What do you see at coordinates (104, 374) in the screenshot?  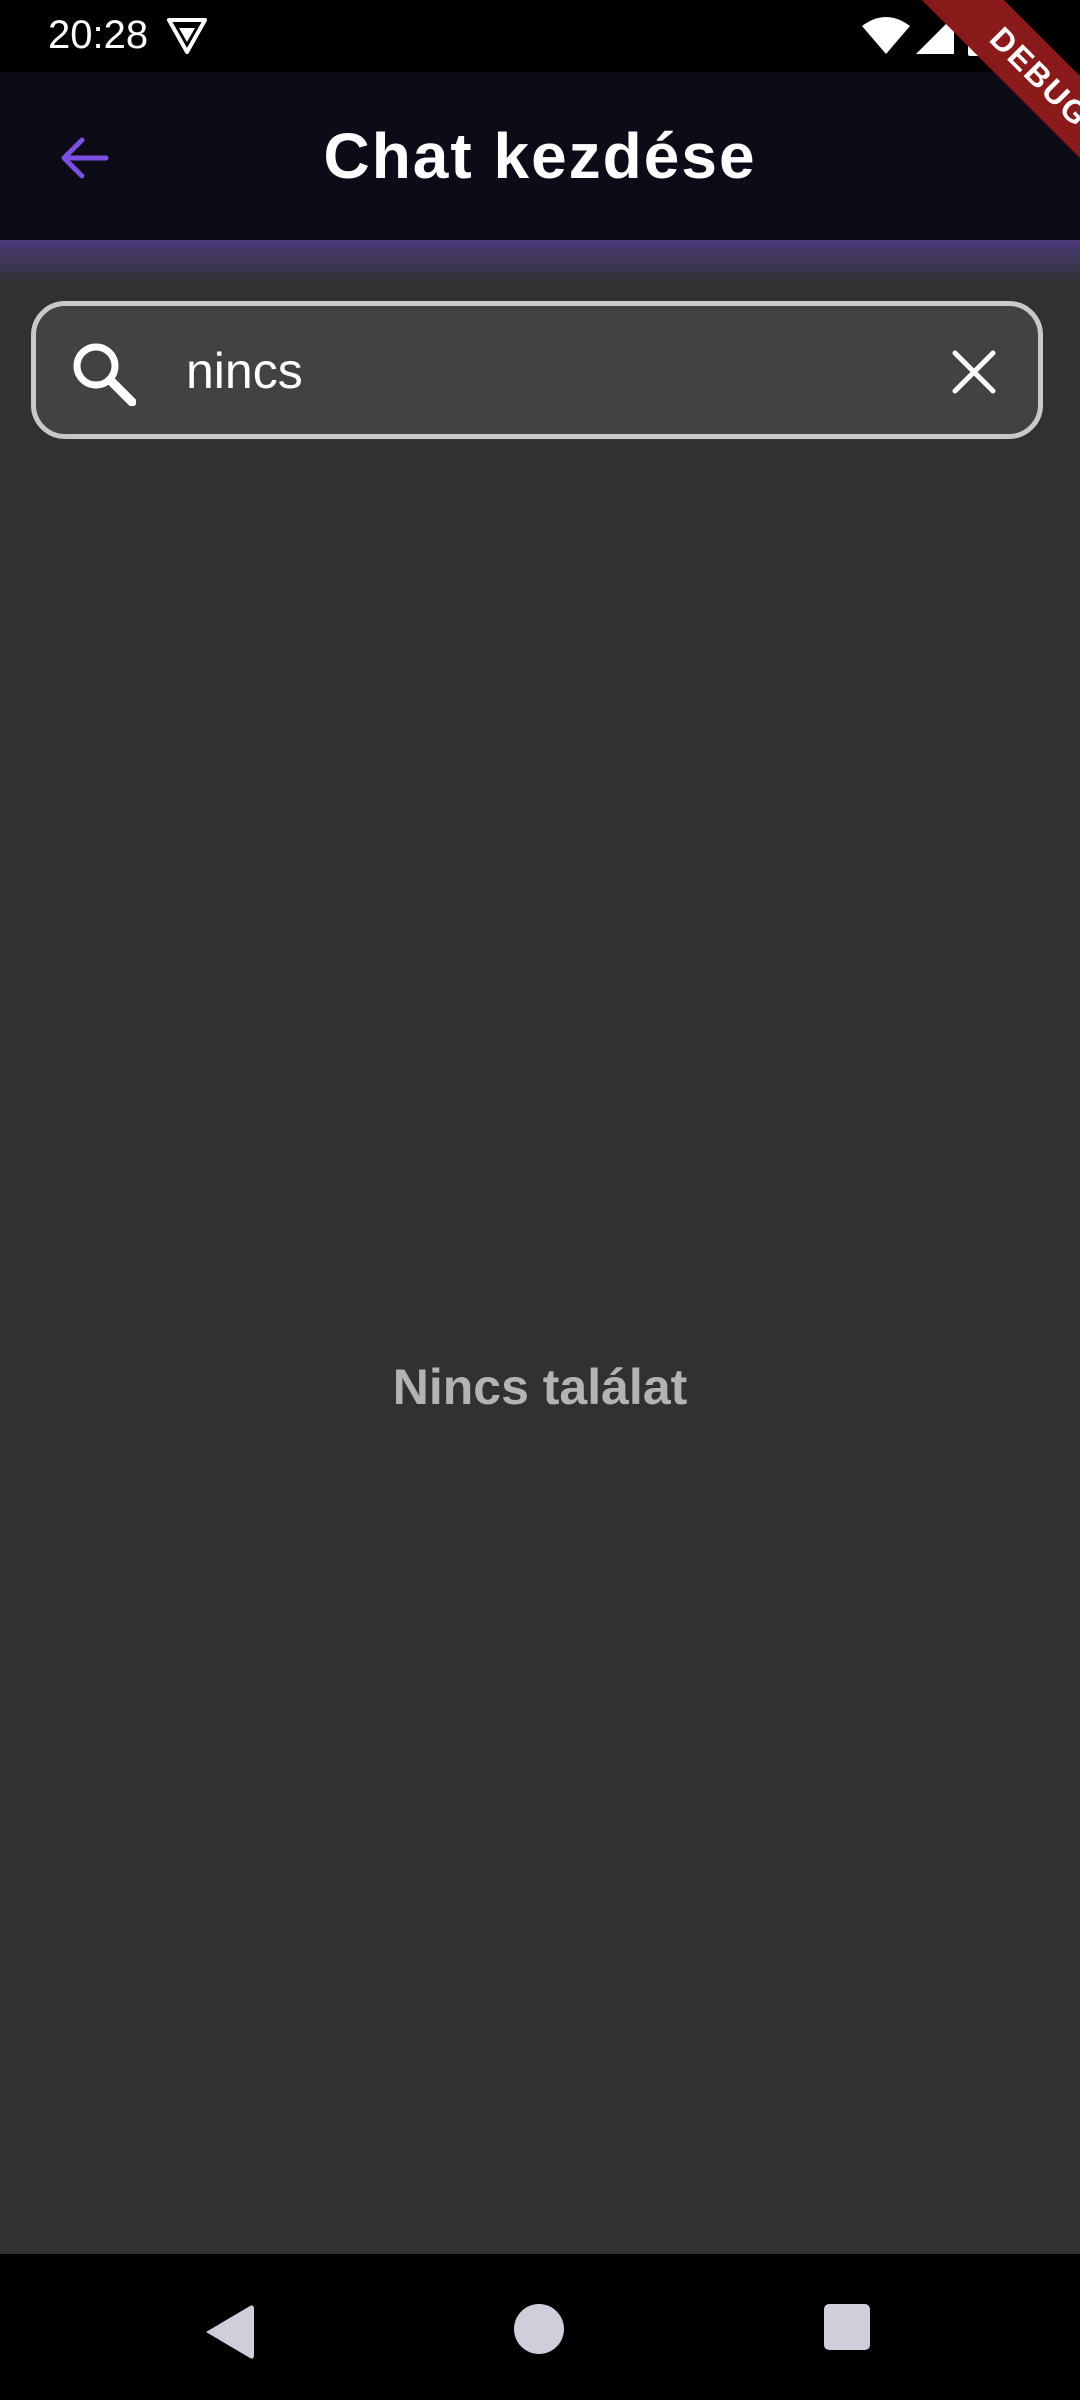 I see `search-icon` at bounding box center [104, 374].